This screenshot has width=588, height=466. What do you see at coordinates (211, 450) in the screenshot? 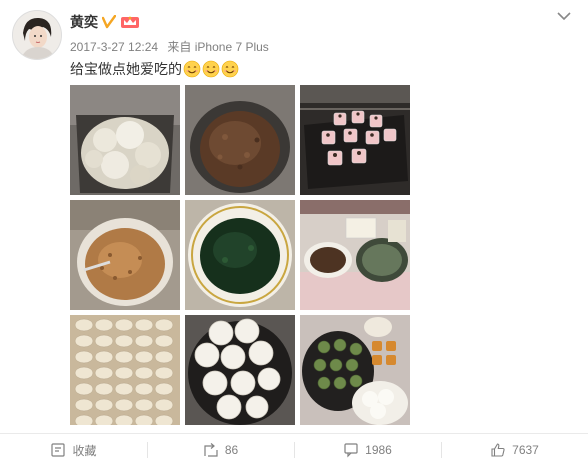
I see `repost-icon` at bounding box center [211, 450].